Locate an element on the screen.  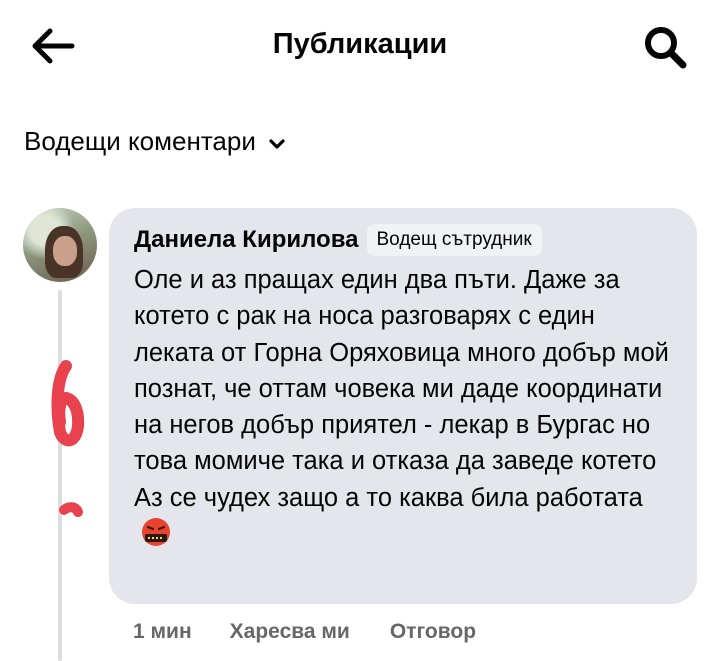
comment-header: Даниела Кирилова Водещ сътрудник is located at coordinates (338, 240).